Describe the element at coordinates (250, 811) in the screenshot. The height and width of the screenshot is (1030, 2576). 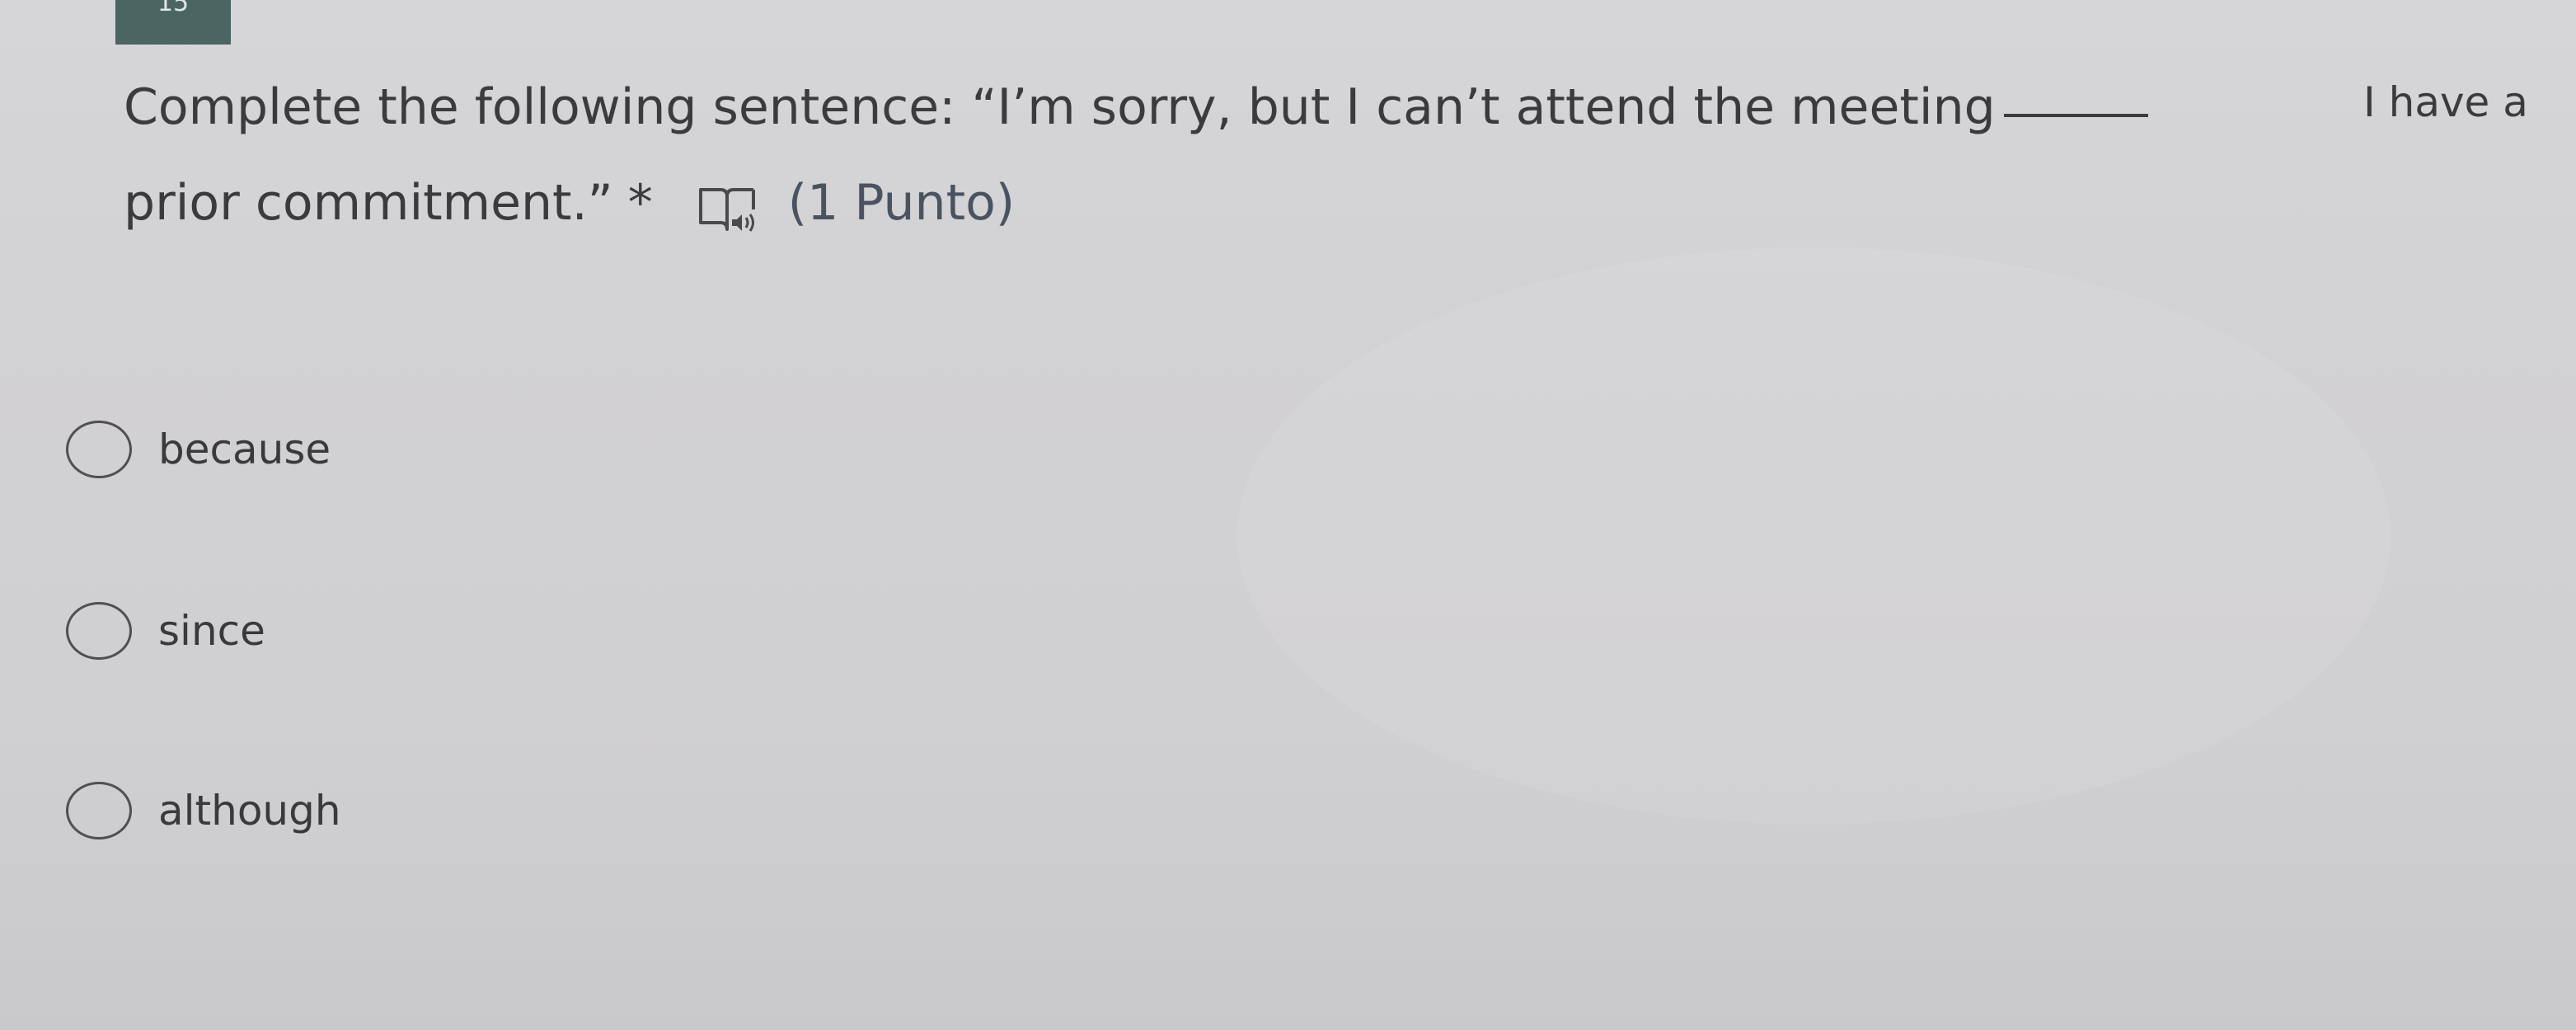
I see `option-label: although` at that location.